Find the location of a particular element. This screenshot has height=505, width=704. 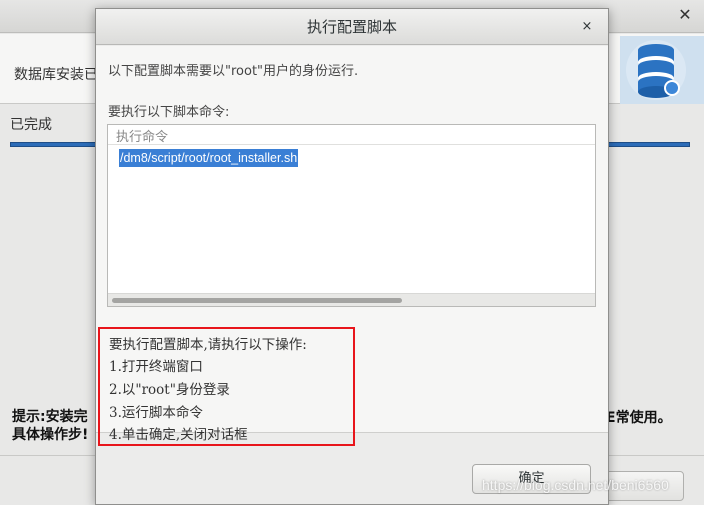

command-column-header: 执行命令 is located at coordinates (351, 135).